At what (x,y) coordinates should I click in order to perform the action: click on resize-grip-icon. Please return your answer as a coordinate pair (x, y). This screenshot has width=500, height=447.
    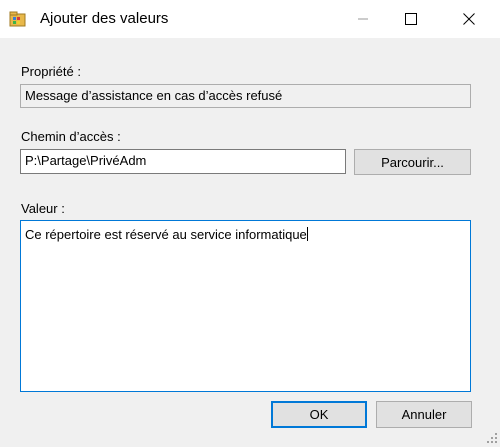
    Looking at the image, I should click on (492, 438).